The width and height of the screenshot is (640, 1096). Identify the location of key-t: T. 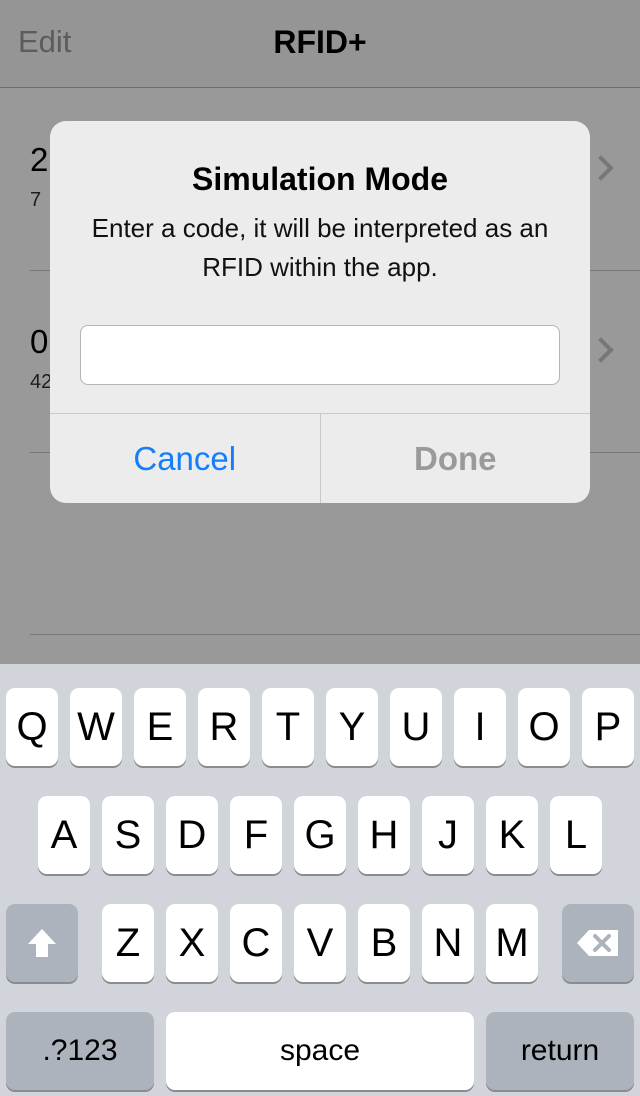
(288, 727).